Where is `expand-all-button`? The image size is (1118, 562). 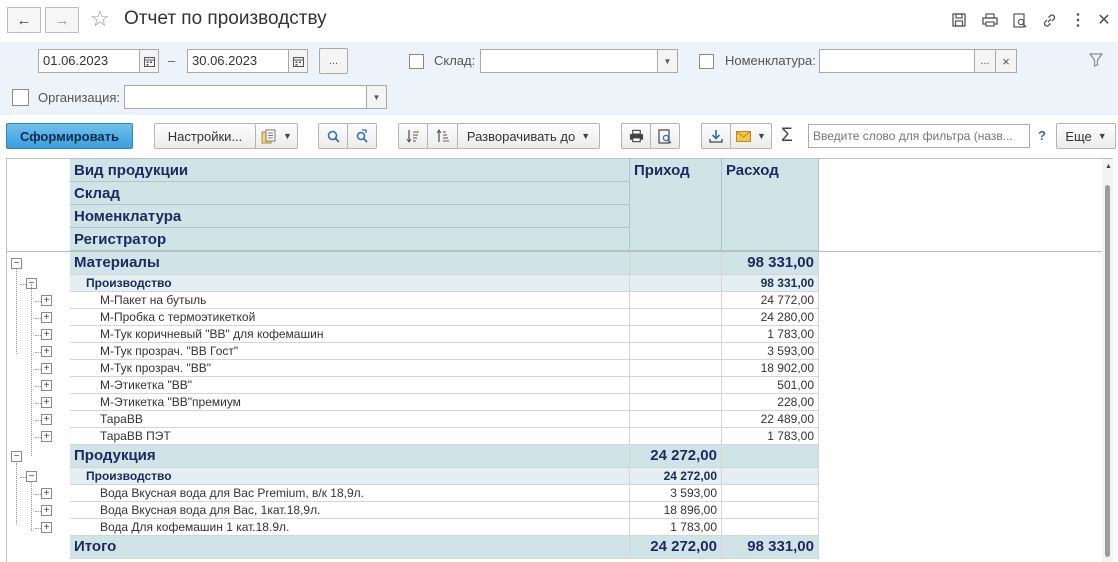
expand-all-button is located at coordinates (442, 136).